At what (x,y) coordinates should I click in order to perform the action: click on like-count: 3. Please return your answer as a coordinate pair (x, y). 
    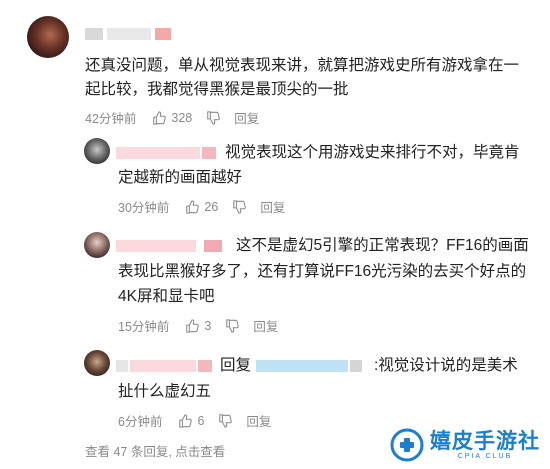
    Looking at the image, I should click on (208, 325).